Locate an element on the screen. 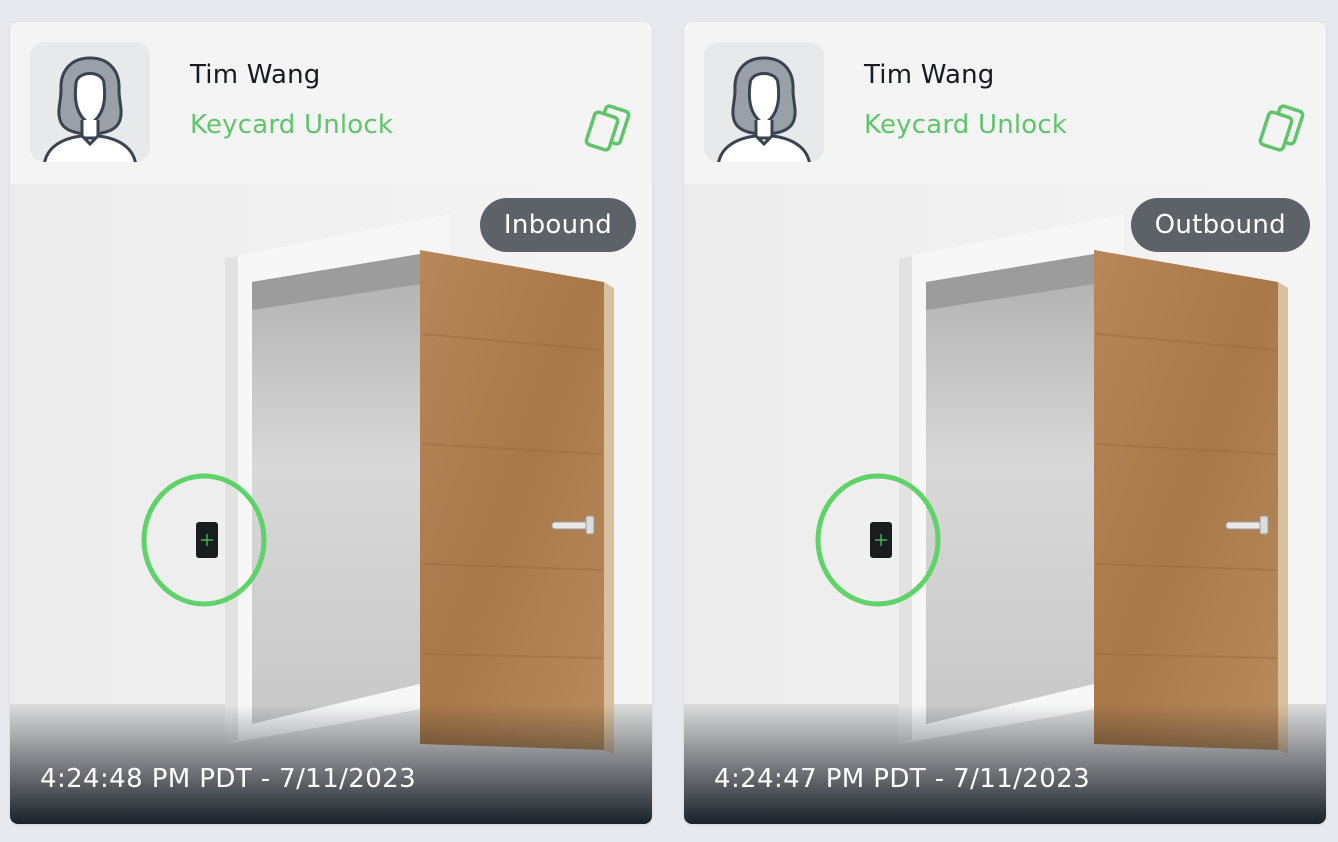  event-timestamp: 4:24:47 PM PDT - 7/11/2023 is located at coordinates (902, 779).